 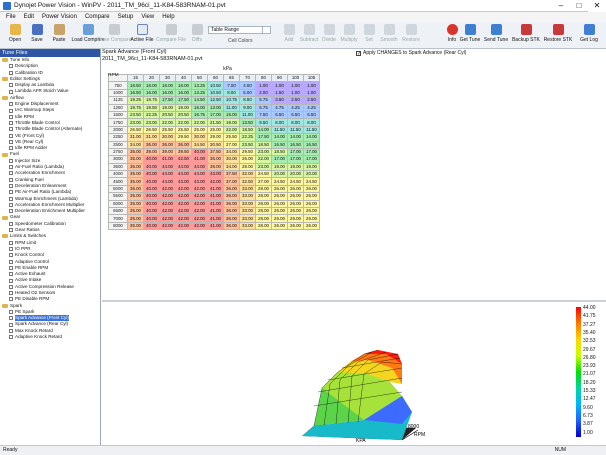 What do you see at coordinates (279, 78) in the screenshot?
I see `column-header: 90` at bounding box center [279, 78].